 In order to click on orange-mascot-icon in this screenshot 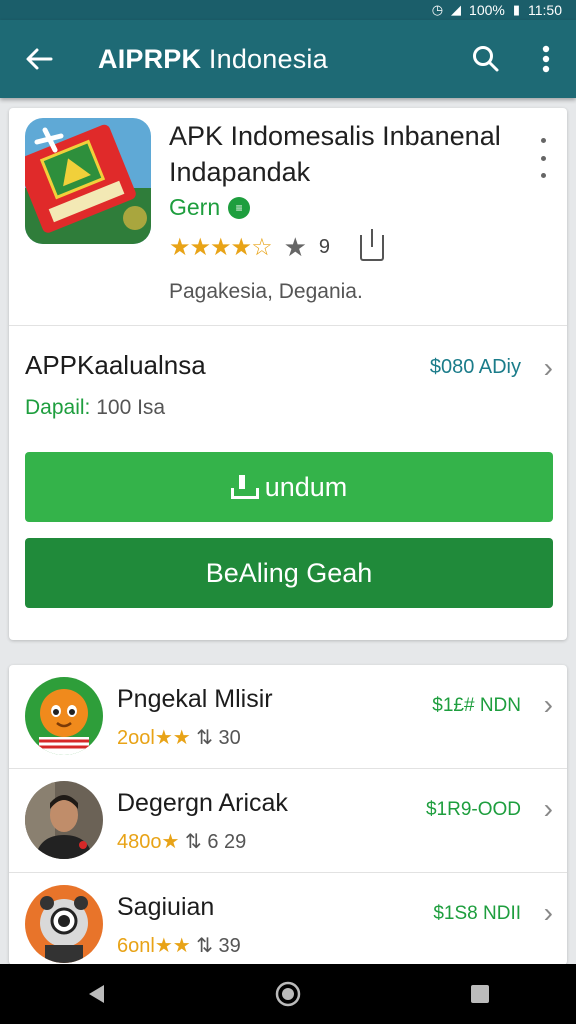, I will do `click(64, 716)`.